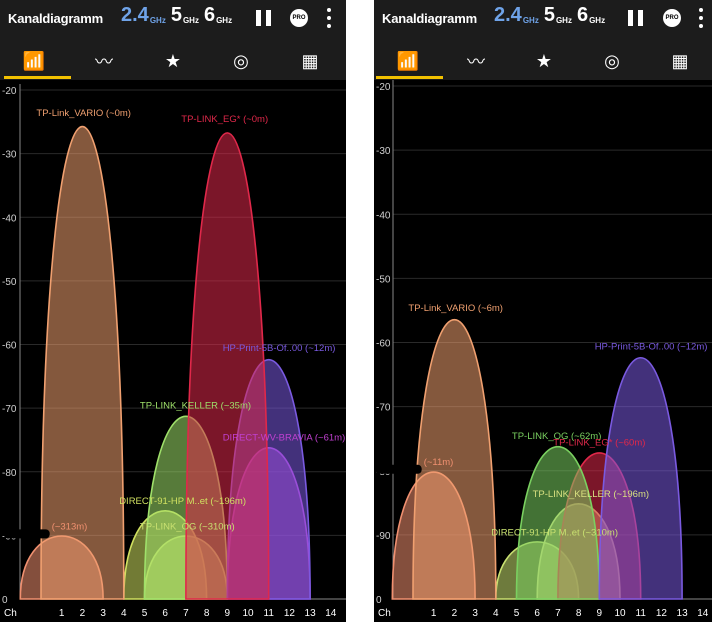 The image size is (712, 622). I want to click on network-label: TP-LINK_KELLER (~35m), so click(195, 405).